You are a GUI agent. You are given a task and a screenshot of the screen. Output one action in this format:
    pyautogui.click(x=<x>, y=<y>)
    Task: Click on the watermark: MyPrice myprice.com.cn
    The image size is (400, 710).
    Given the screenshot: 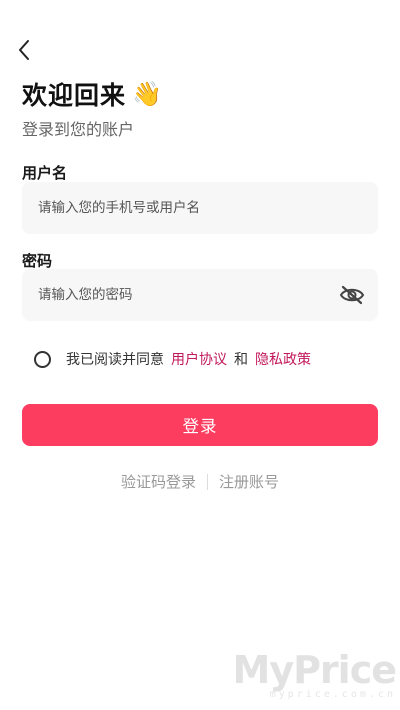 What is the action you would take?
    pyautogui.click(x=315, y=675)
    